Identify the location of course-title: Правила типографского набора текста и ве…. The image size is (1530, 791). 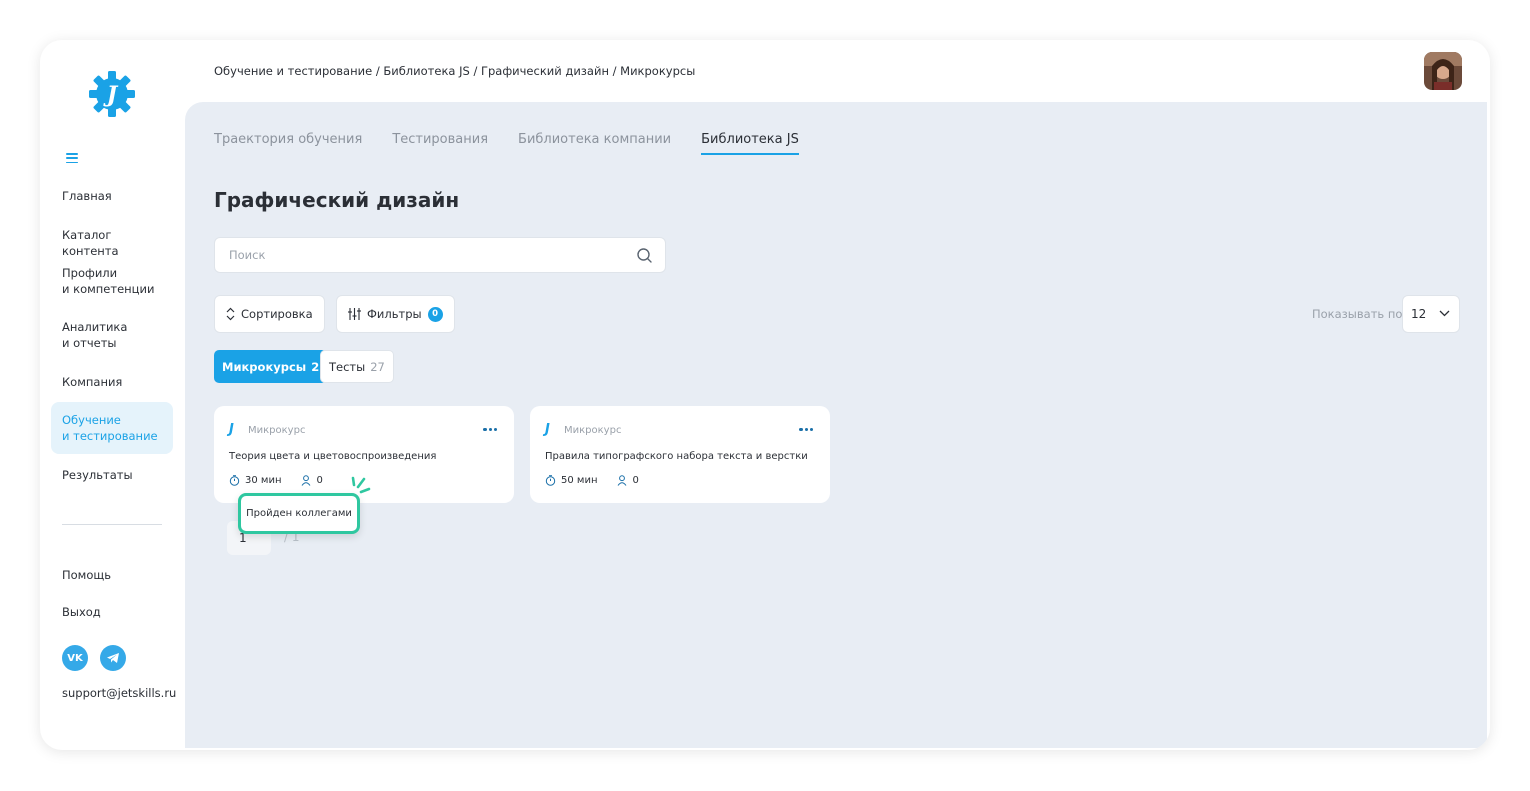
(676, 456).